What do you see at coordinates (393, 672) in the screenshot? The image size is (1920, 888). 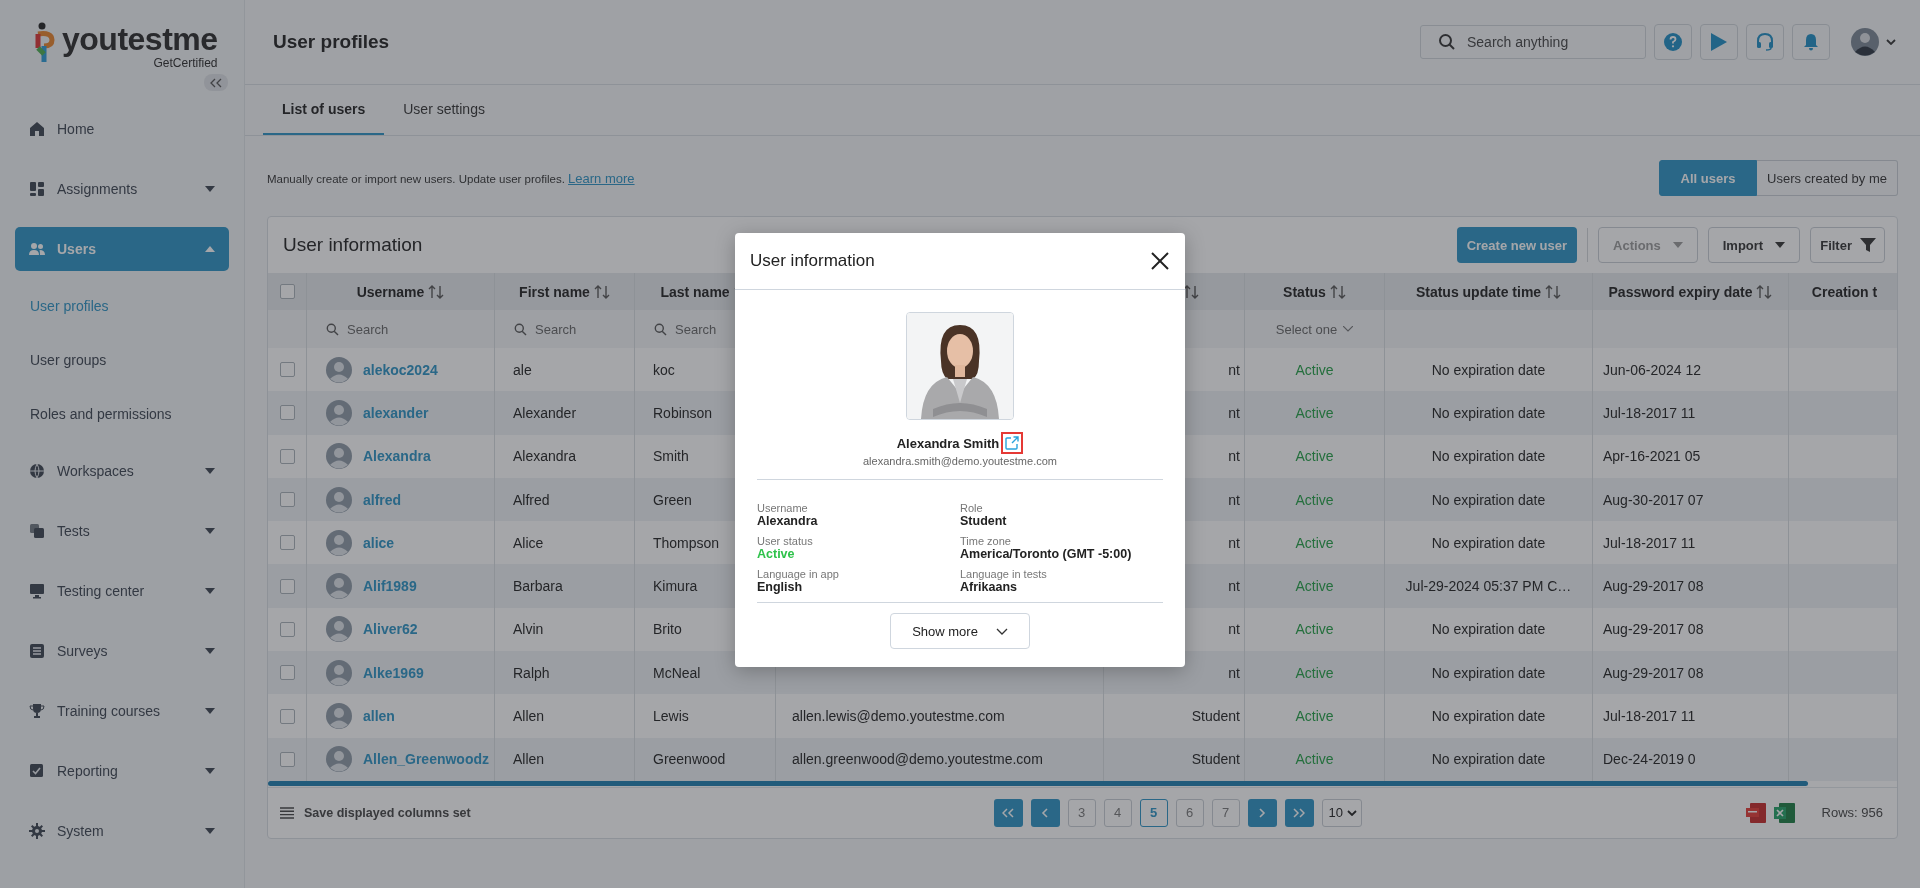 I see `username-link: Alke1969` at bounding box center [393, 672].